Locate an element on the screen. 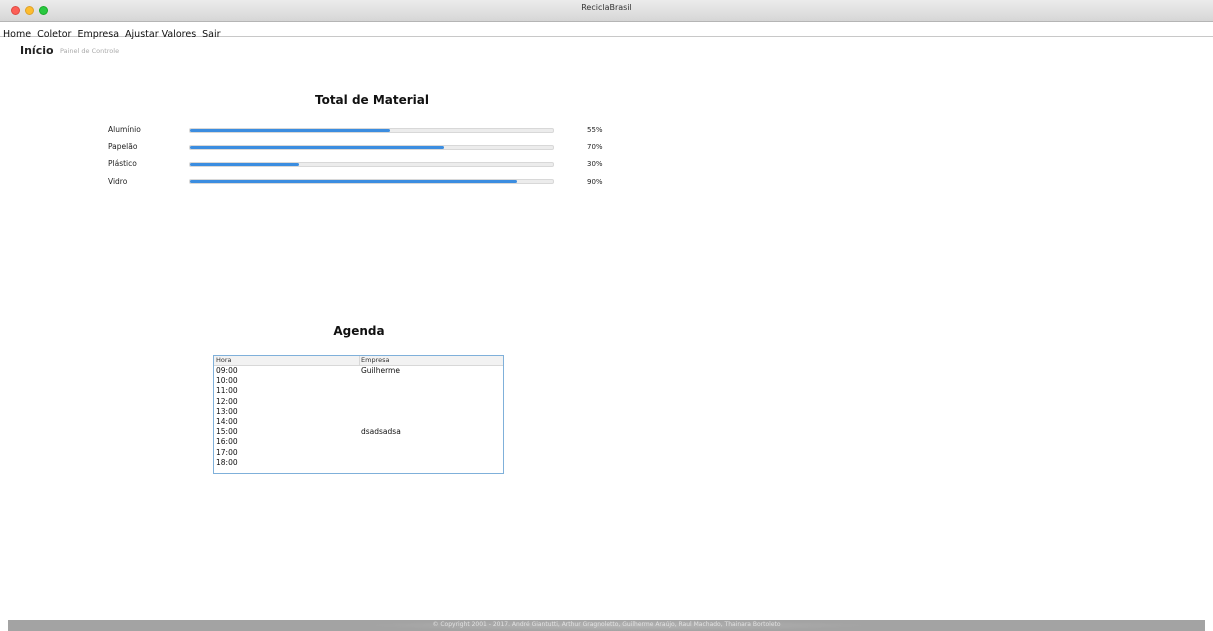 The width and height of the screenshot is (1213, 631). table-row: 11:00 is located at coordinates (358, 391).